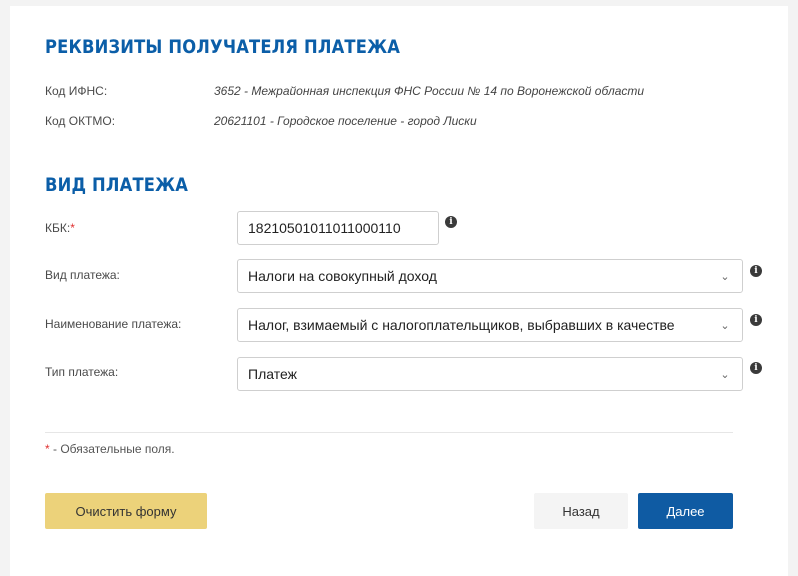 This screenshot has height=576, width=798. I want to click on kbk-label-text: КБК:, so click(58, 228).